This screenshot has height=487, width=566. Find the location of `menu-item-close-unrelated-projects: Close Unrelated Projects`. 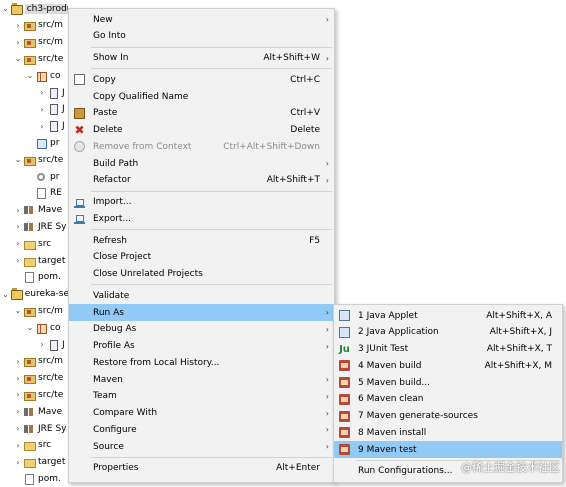

menu-item-close-unrelated-projects: Close Unrelated Projects is located at coordinates (201, 274).